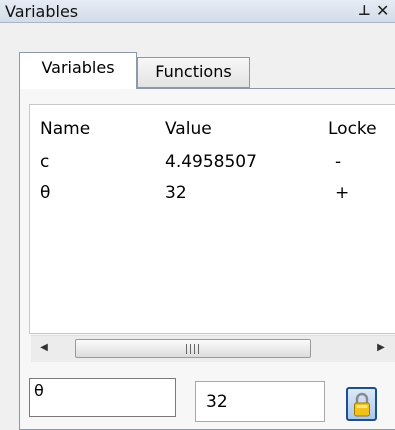  What do you see at coordinates (197, 11) in the screenshot?
I see `panel-titlebar: Variables ⊥ ✕` at bounding box center [197, 11].